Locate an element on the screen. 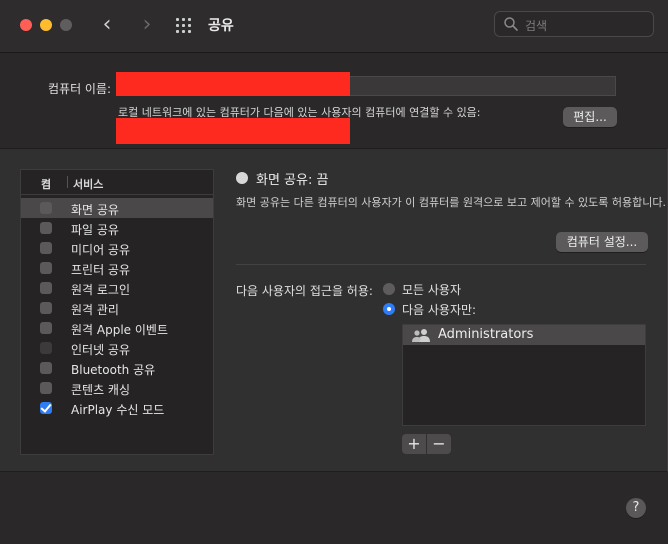  service-label: 콘텐츠 캐싱 is located at coordinates (101, 390).